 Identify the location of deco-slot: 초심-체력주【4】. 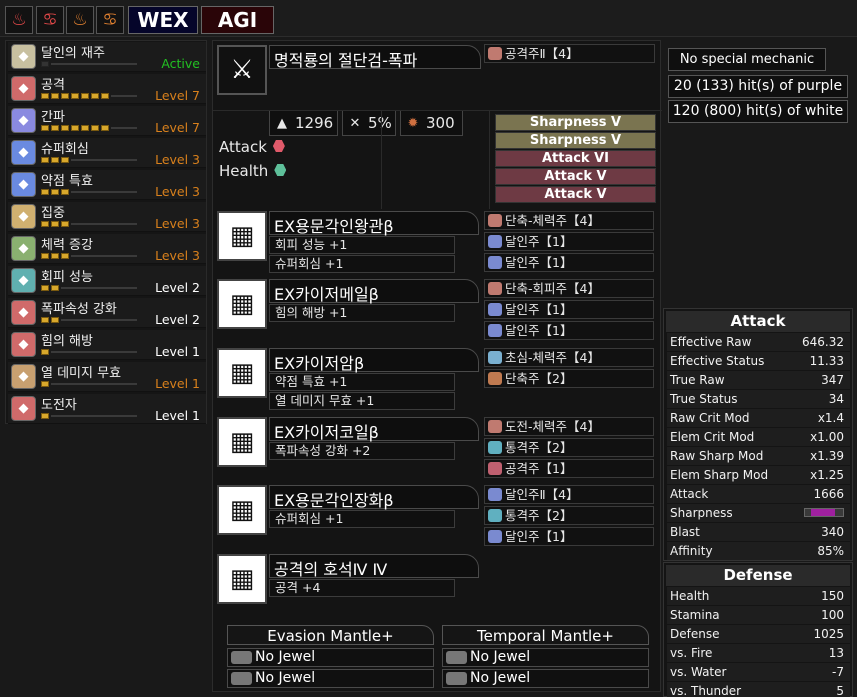
(569, 357).